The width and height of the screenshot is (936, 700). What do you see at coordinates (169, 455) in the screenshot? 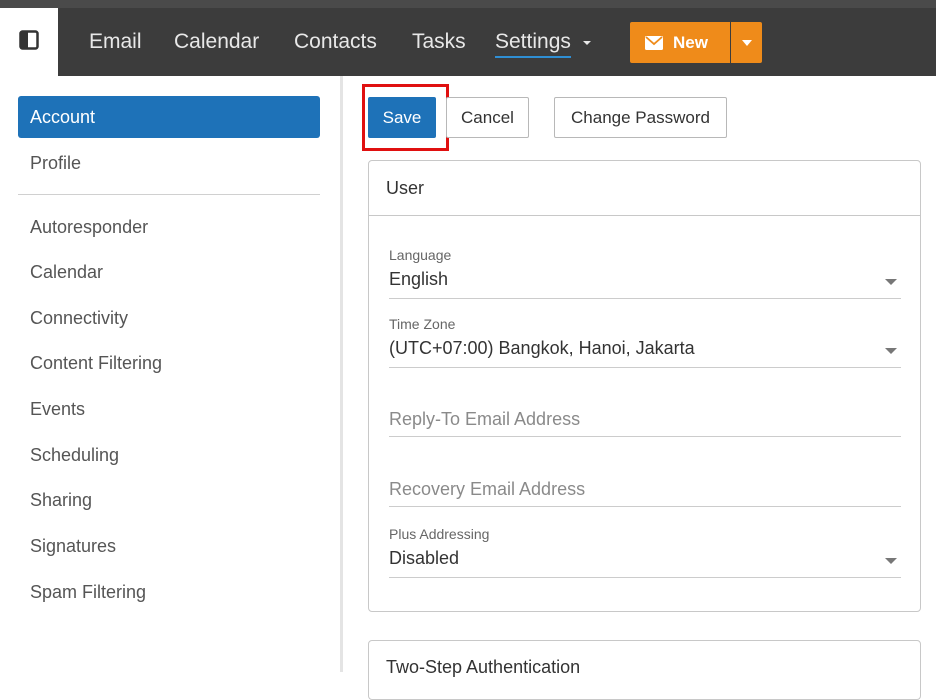
I see `sidebar-item-scheduling: Scheduling` at bounding box center [169, 455].